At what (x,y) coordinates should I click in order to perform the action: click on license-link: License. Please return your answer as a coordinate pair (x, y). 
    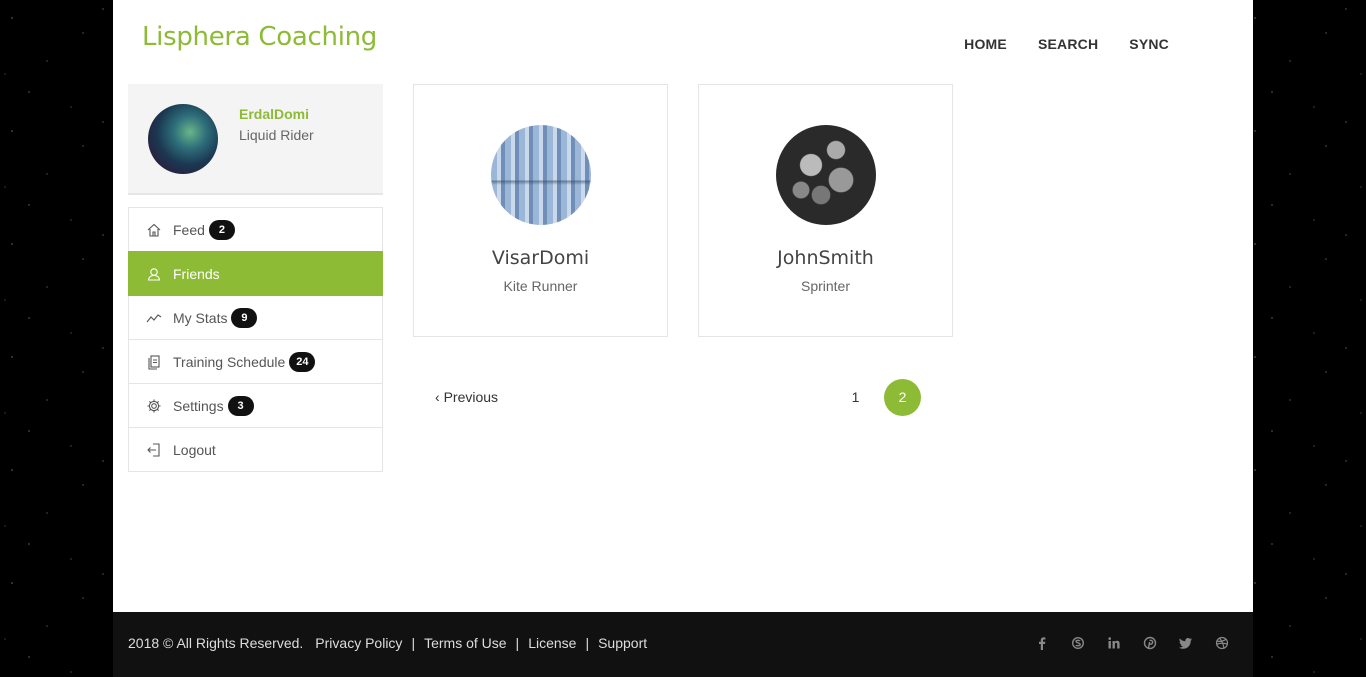
    Looking at the image, I should click on (552, 643).